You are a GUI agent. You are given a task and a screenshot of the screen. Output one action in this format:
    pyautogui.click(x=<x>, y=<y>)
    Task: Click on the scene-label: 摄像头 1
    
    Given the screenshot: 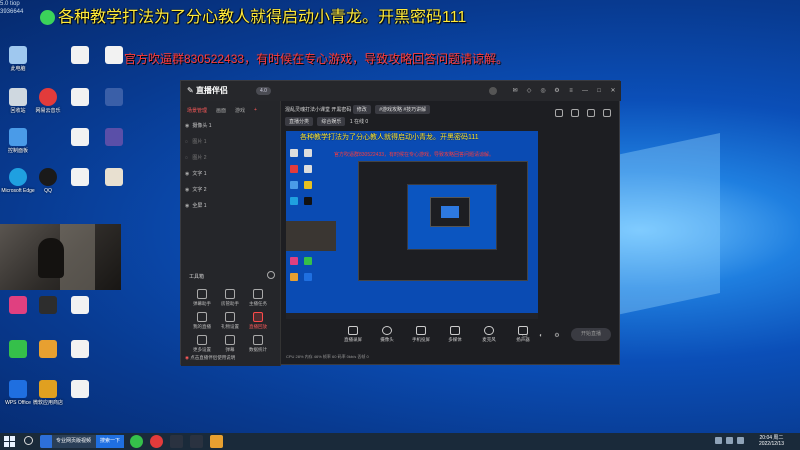 What is the action you would take?
    pyautogui.click(x=202, y=126)
    